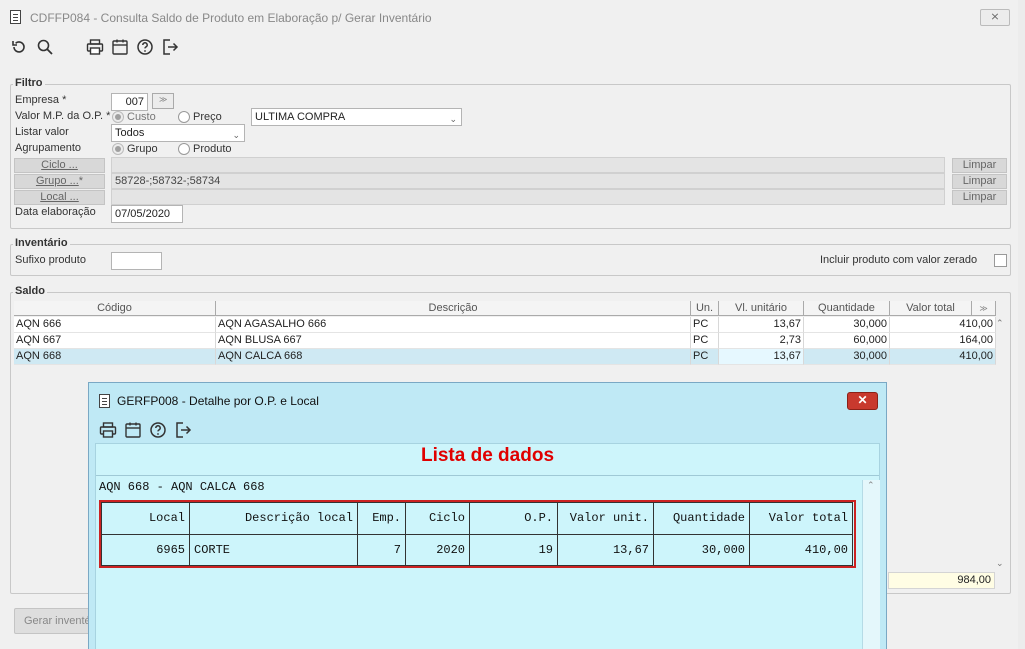  Describe the element at coordinates (141, 117) in the screenshot. I see `custo-radio-label: Custo` at that location.